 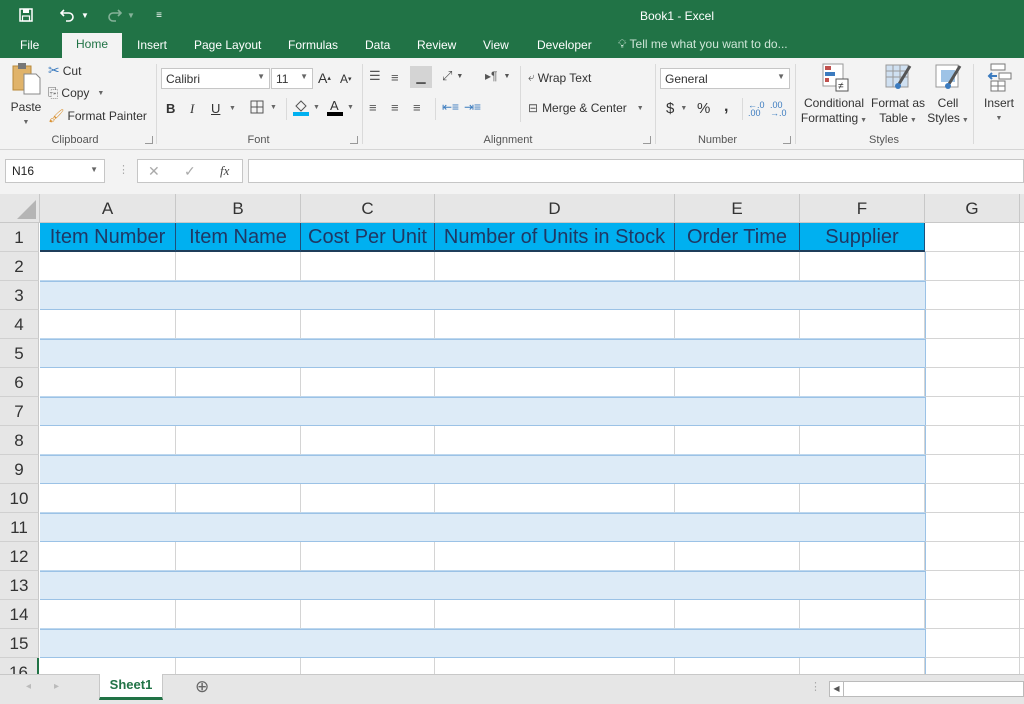 What do you see at coordinates (28, 686) in the screenshot?
I see `scroll-left-sheet-icon: ◂` at bounding box center [28, 686].